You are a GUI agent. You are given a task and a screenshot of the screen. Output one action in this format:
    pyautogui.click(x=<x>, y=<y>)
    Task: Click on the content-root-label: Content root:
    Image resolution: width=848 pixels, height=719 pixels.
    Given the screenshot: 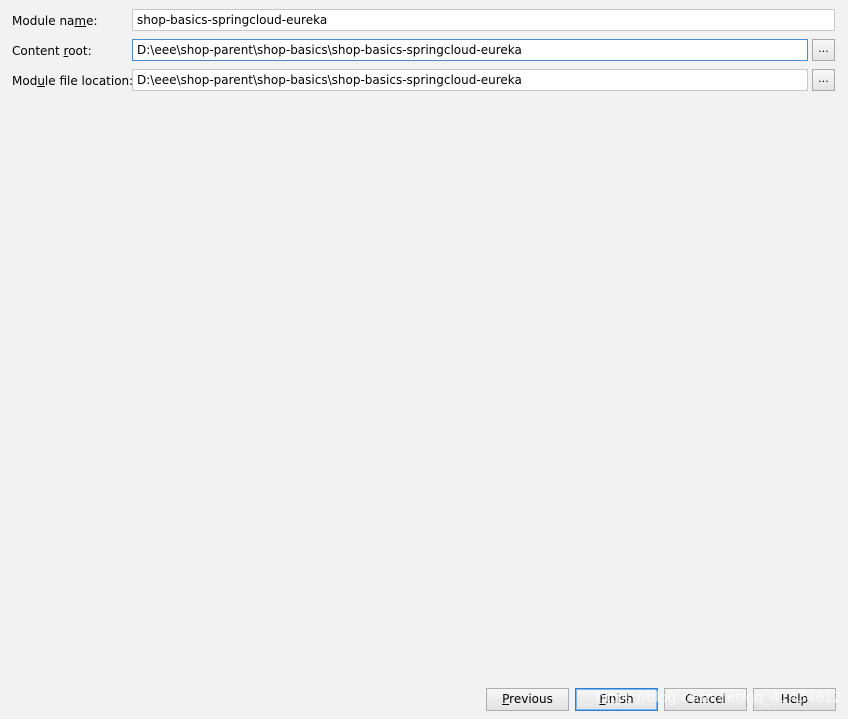 What is the action you would take?
    pyautogui.click(x=52, y=51)
    